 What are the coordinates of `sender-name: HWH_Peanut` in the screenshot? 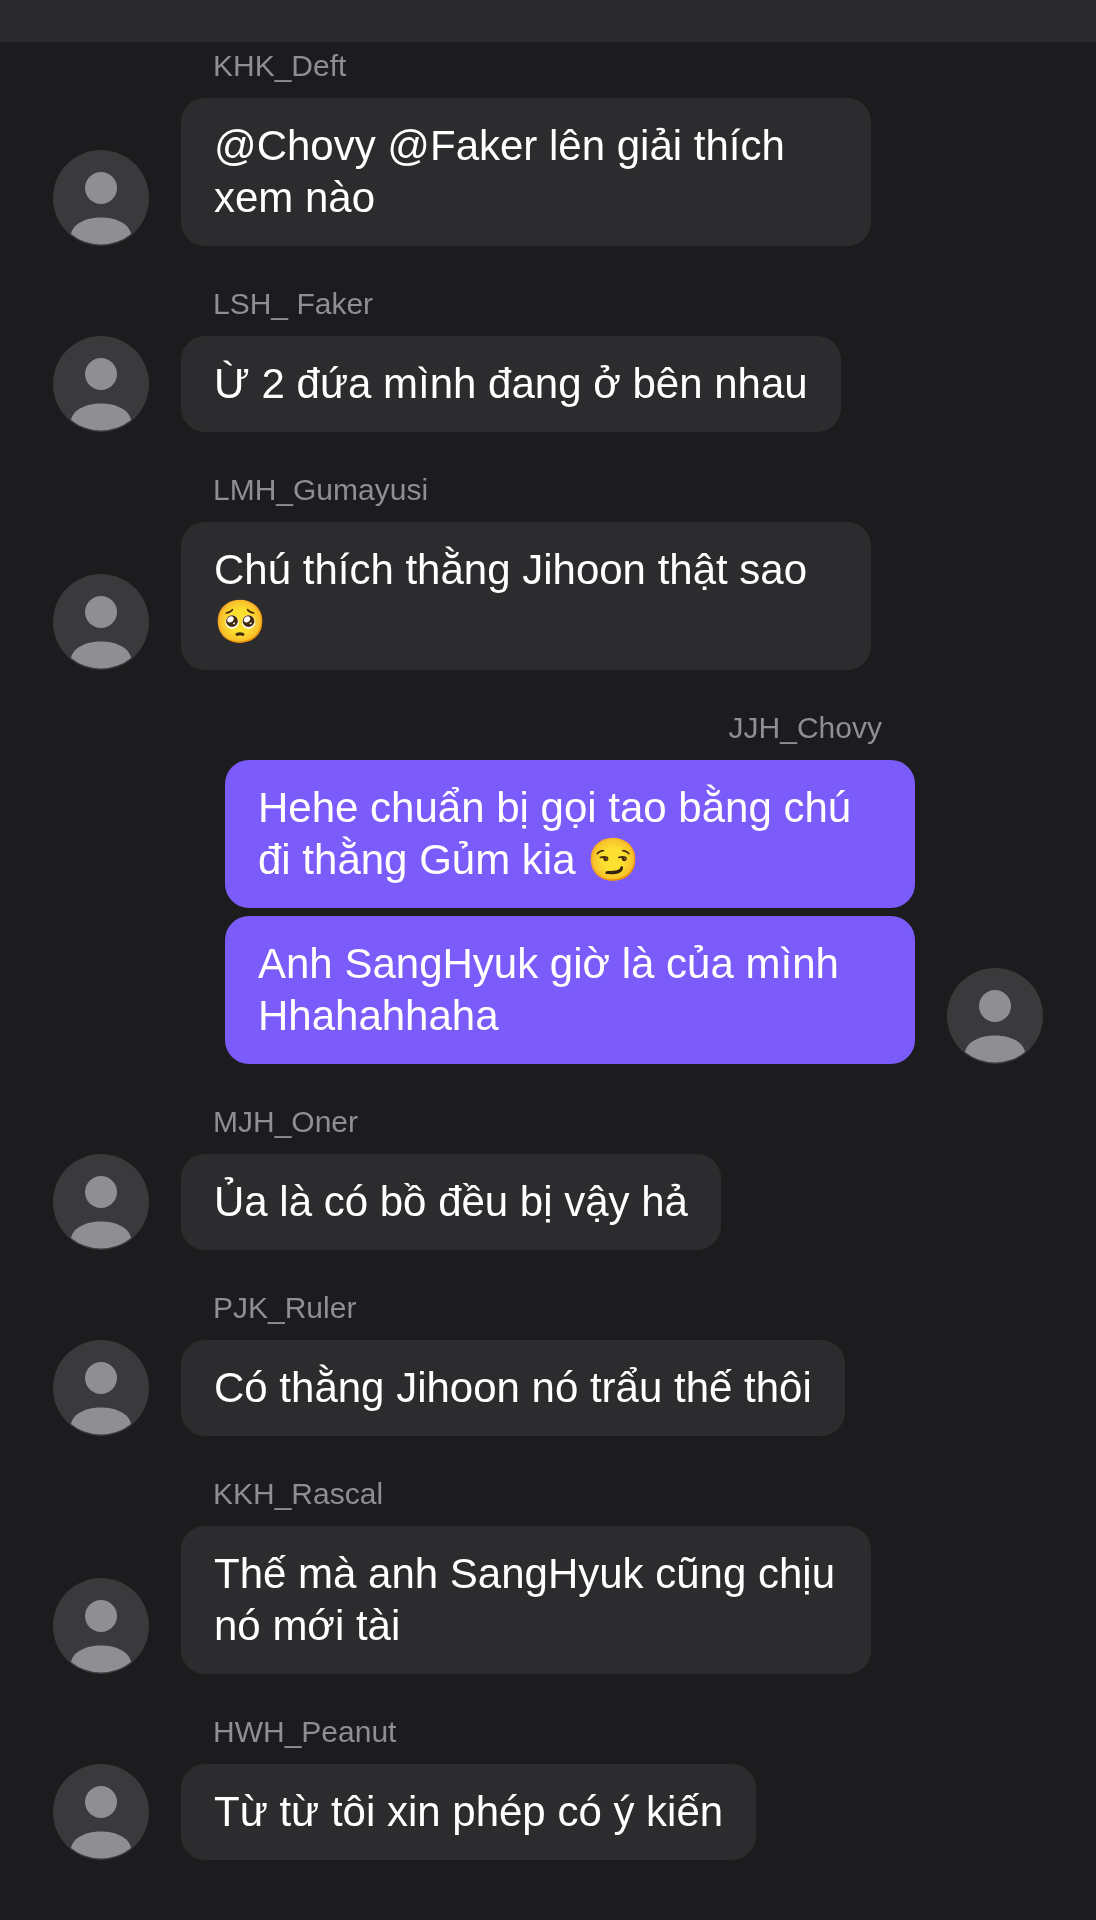 It's located at (305, 1732).